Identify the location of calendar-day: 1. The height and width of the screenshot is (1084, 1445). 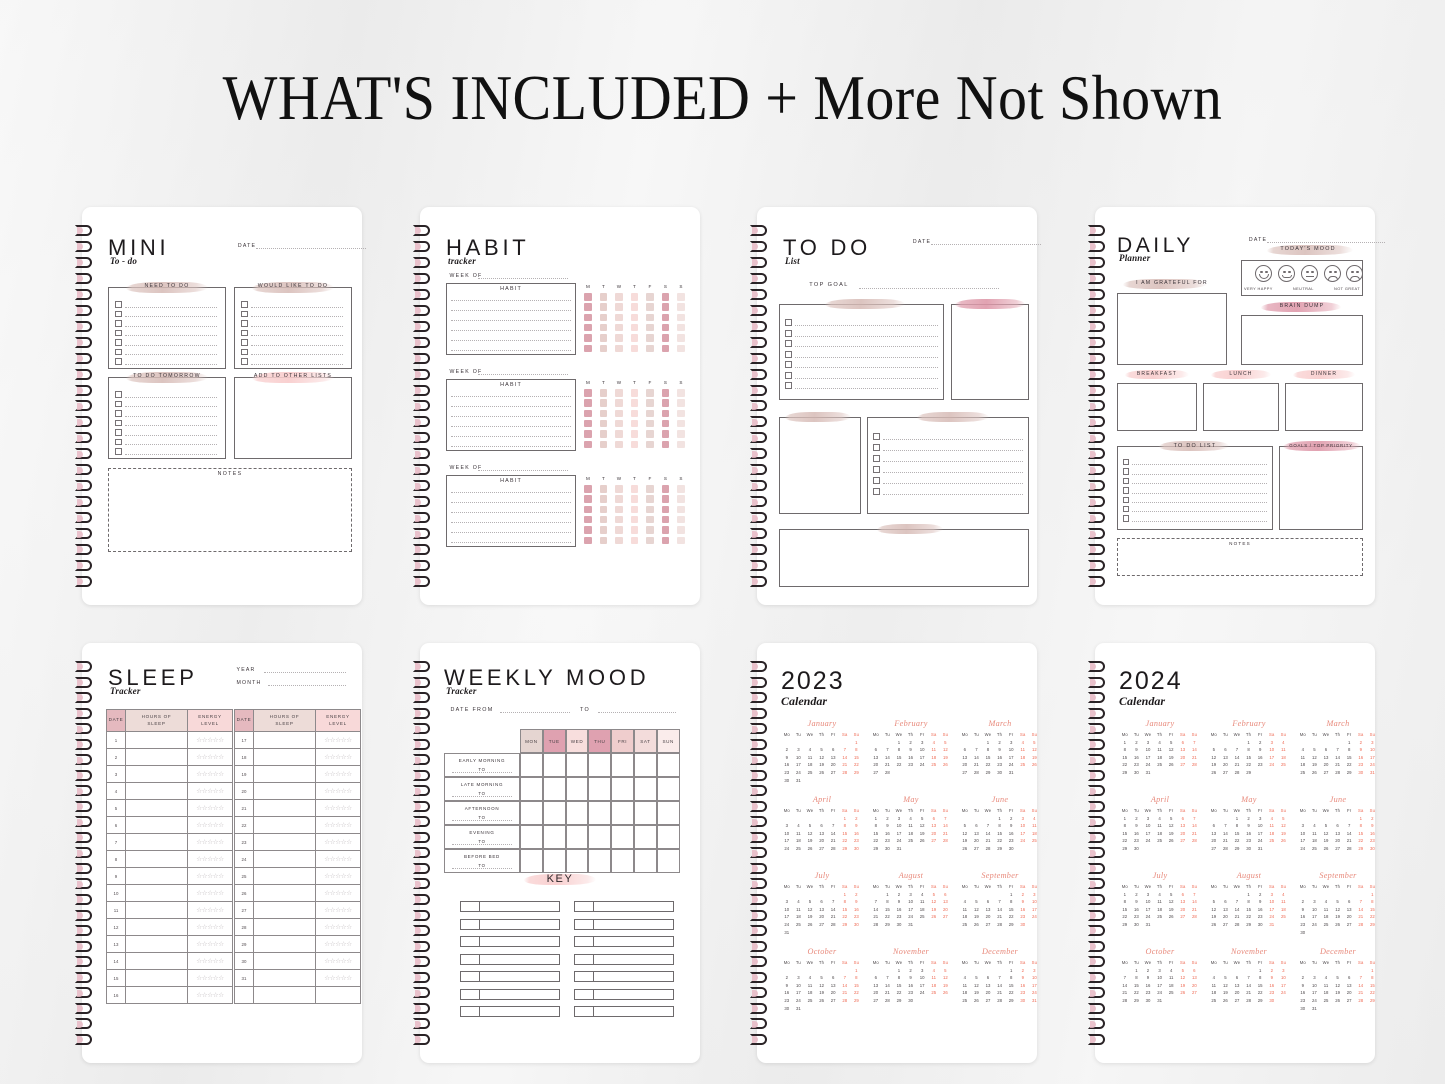
(1125, 819).